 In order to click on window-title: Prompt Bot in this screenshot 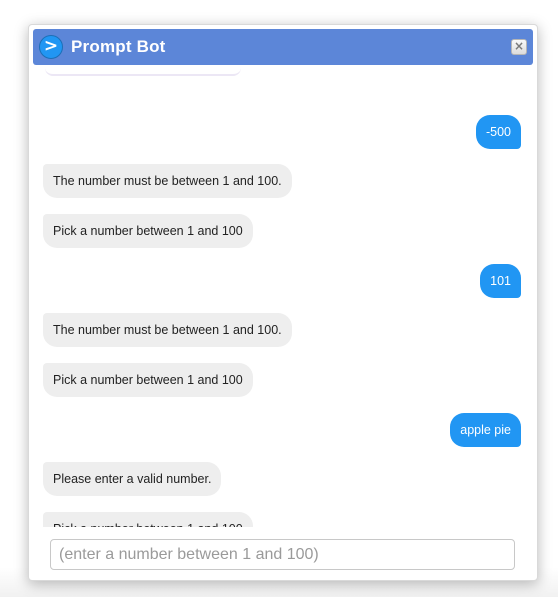, I will do `click(118, 46)`.